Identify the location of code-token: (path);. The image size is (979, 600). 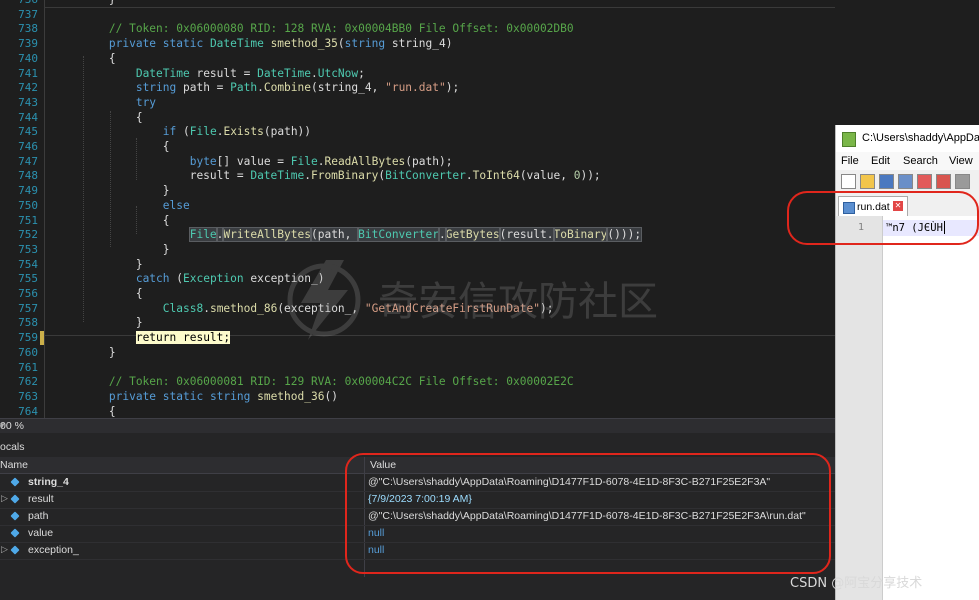
(429, 161).